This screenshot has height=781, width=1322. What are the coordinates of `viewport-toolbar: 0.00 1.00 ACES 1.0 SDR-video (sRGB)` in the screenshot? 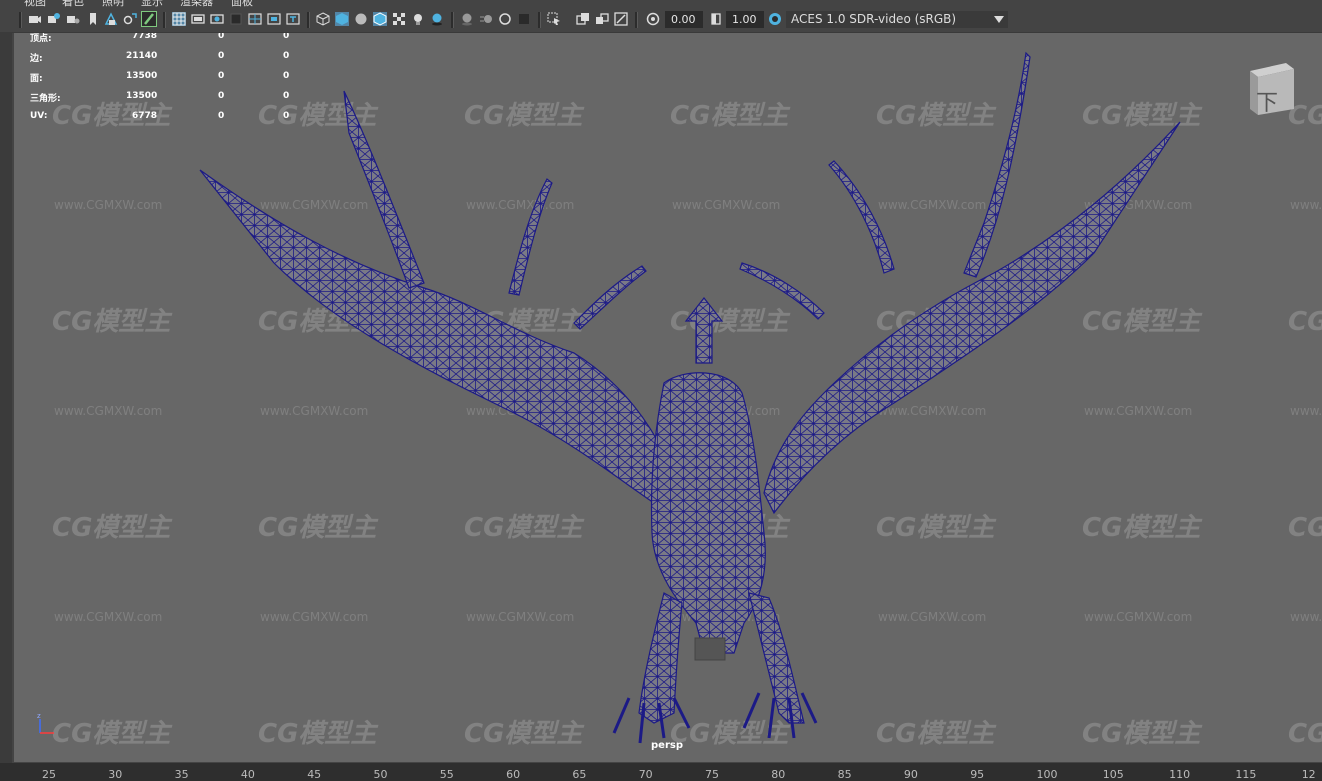 It's located at (661, 20).